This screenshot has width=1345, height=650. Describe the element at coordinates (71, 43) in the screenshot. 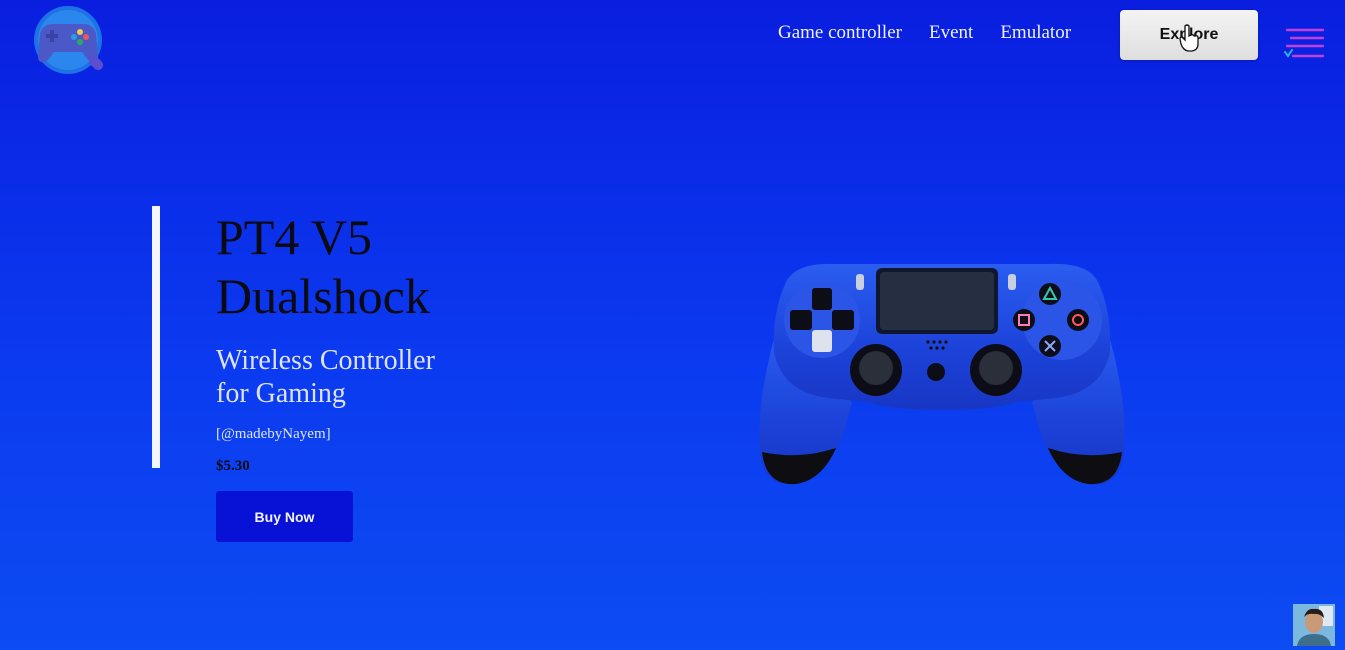

I see `gamepad-logo-icon` at that location.